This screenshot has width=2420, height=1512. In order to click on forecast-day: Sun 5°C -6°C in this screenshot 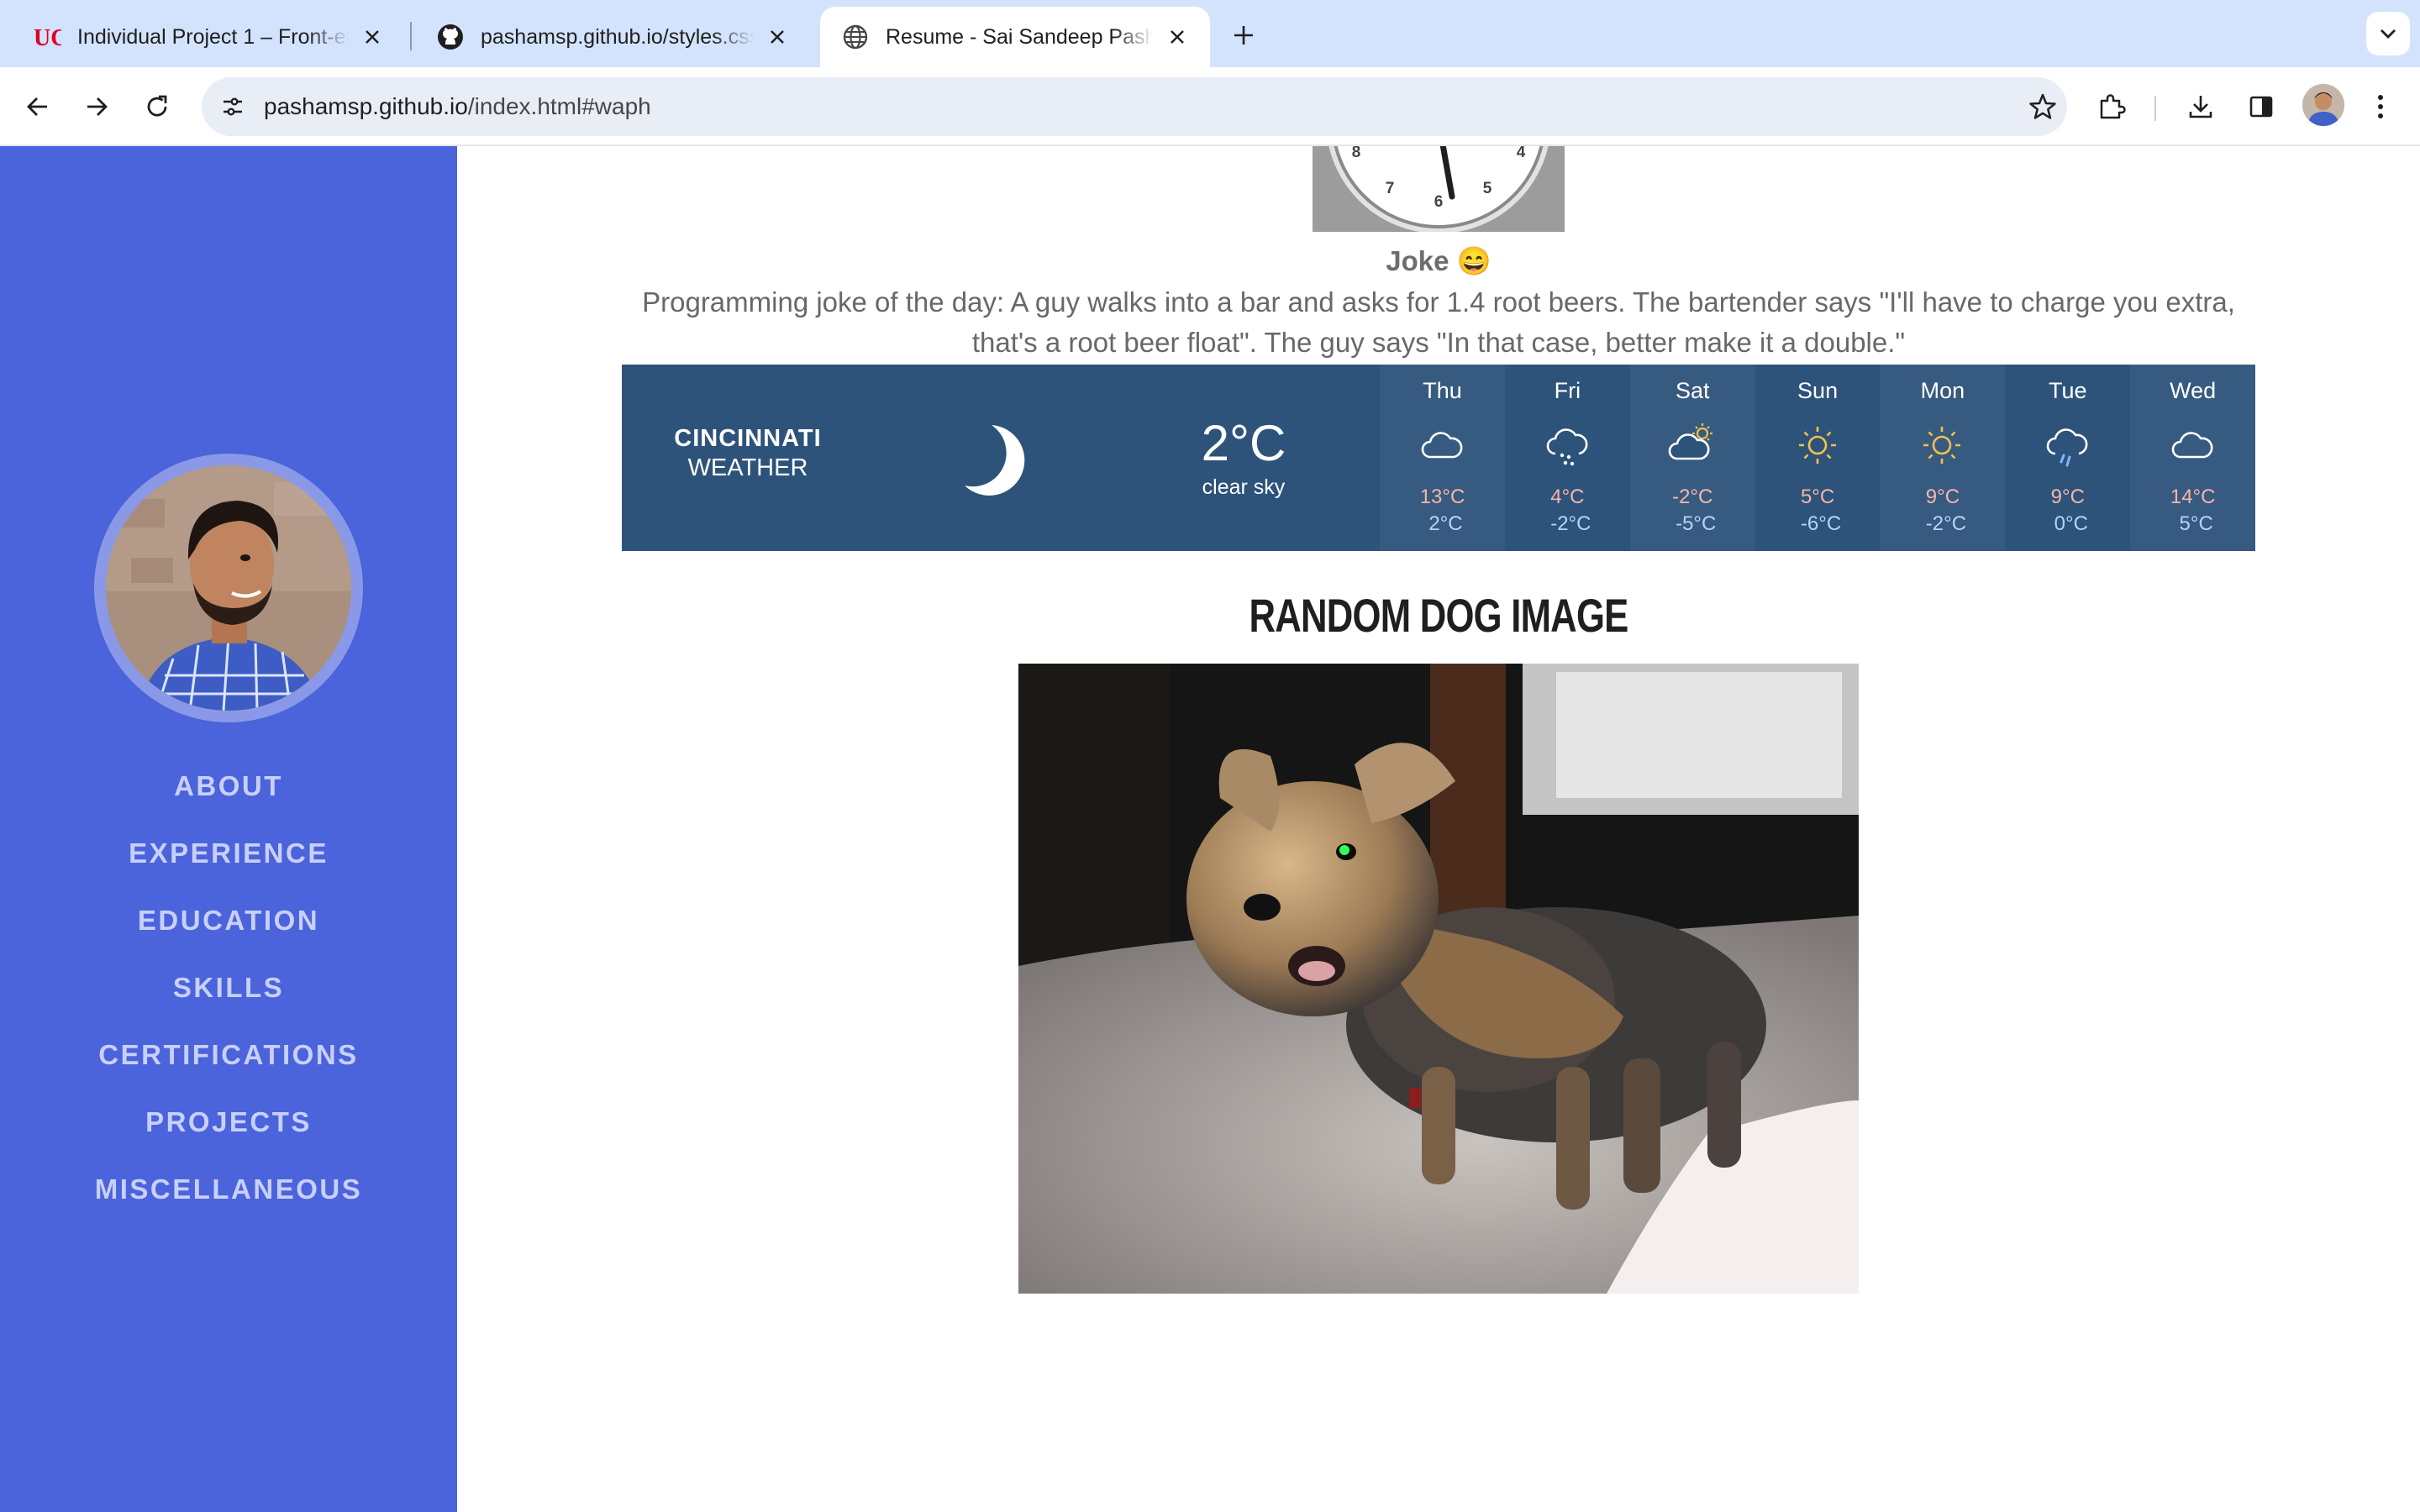, I will do `click(1818, 458)`.